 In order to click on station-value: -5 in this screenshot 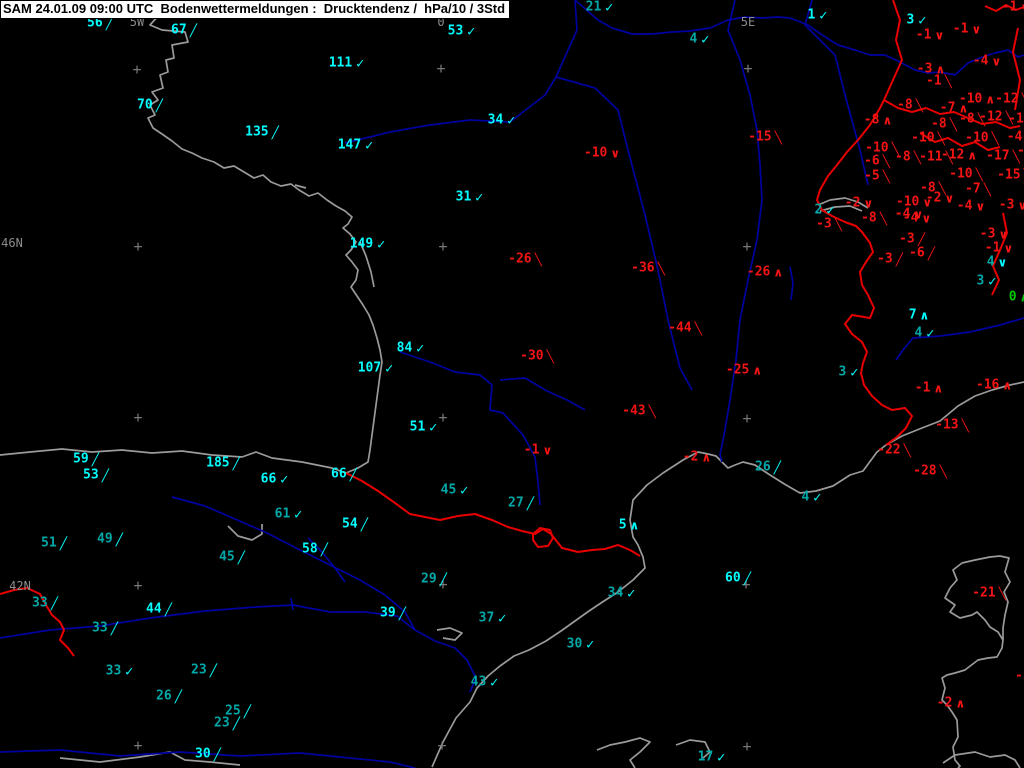, I will do `click(872, 176)`.